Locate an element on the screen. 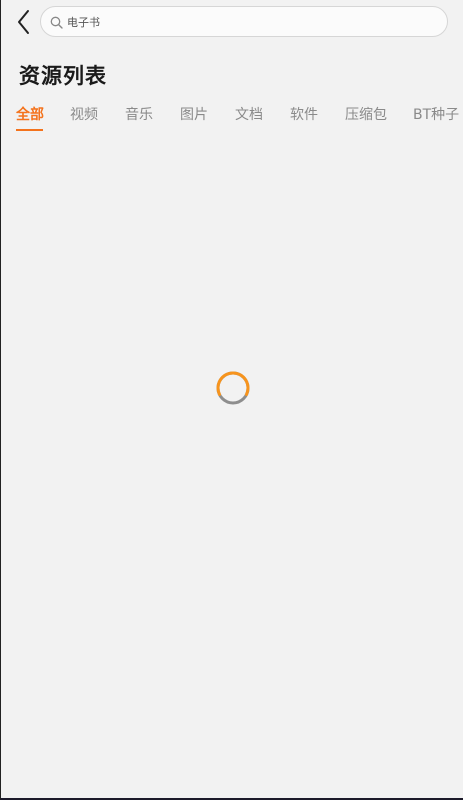  back-button is located at coordinates (24, 22).